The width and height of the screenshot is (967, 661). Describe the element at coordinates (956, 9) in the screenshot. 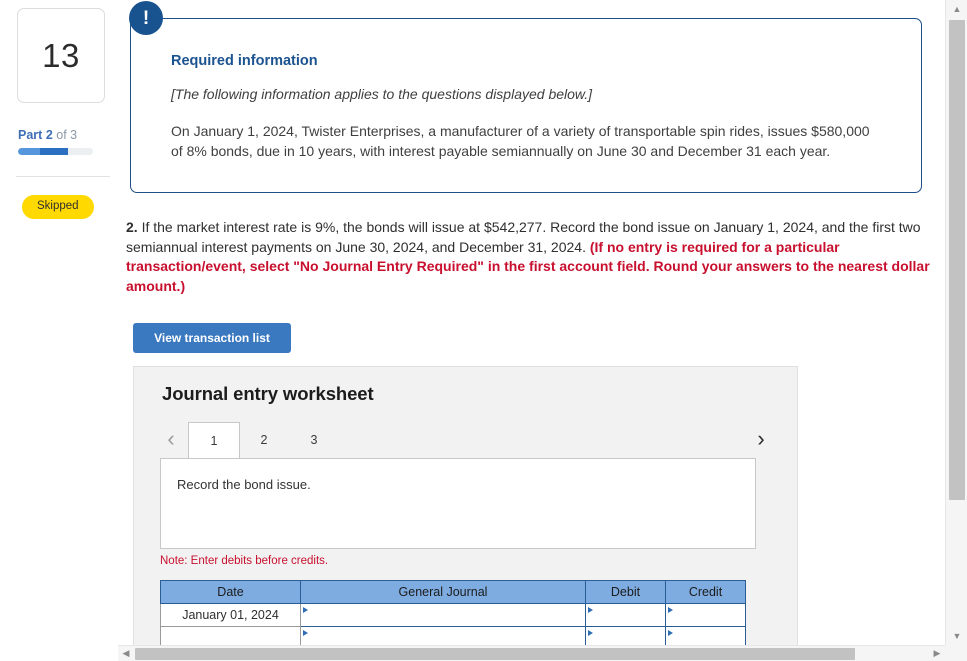

I see `scroll-up-icon: ▲` at that location.